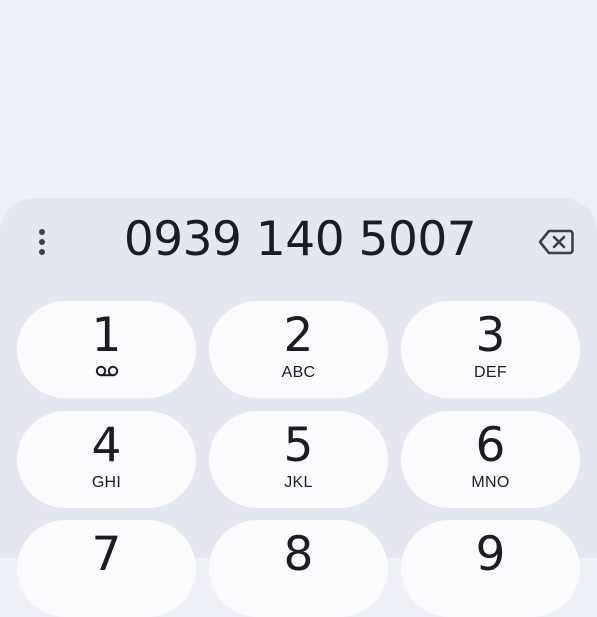  I want to click on key-9: 9, so click(490, 568).